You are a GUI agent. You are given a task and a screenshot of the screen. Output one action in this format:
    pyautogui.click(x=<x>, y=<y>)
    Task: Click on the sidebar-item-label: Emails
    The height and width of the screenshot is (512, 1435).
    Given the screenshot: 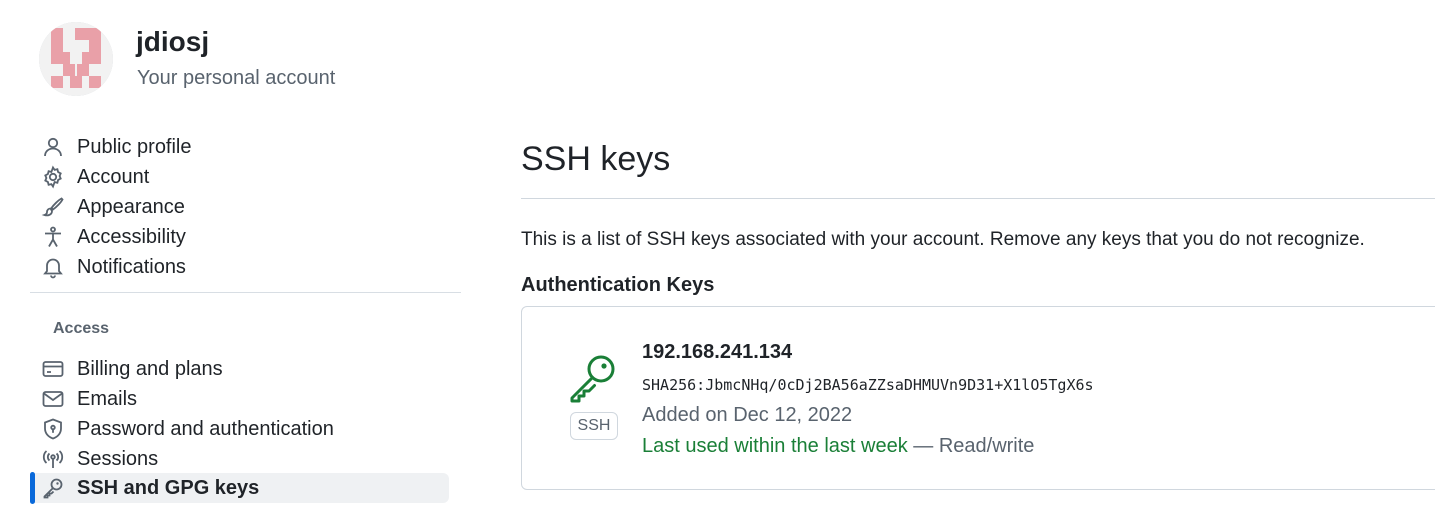 What is the action you would take?
    pyautogui.click(x=107, y=398)
    